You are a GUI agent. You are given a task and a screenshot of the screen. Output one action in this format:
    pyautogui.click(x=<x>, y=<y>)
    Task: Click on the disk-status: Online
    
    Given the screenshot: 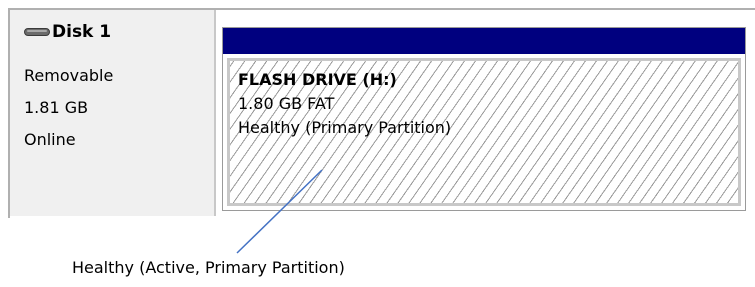 What is the action you would take?
    pyautogui.click(x=50, y=139)
    